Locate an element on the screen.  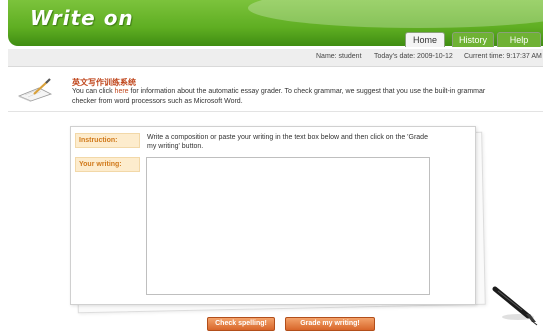
user-name: Name: student is located at coordinates (339, 56).